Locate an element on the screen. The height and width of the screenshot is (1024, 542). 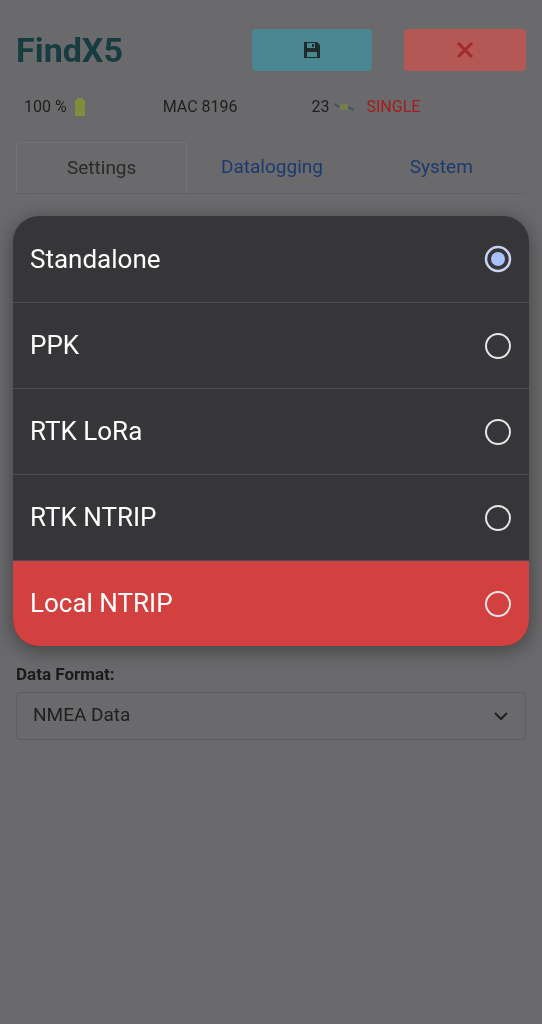
save-icon is located at coordinates (312, 50).